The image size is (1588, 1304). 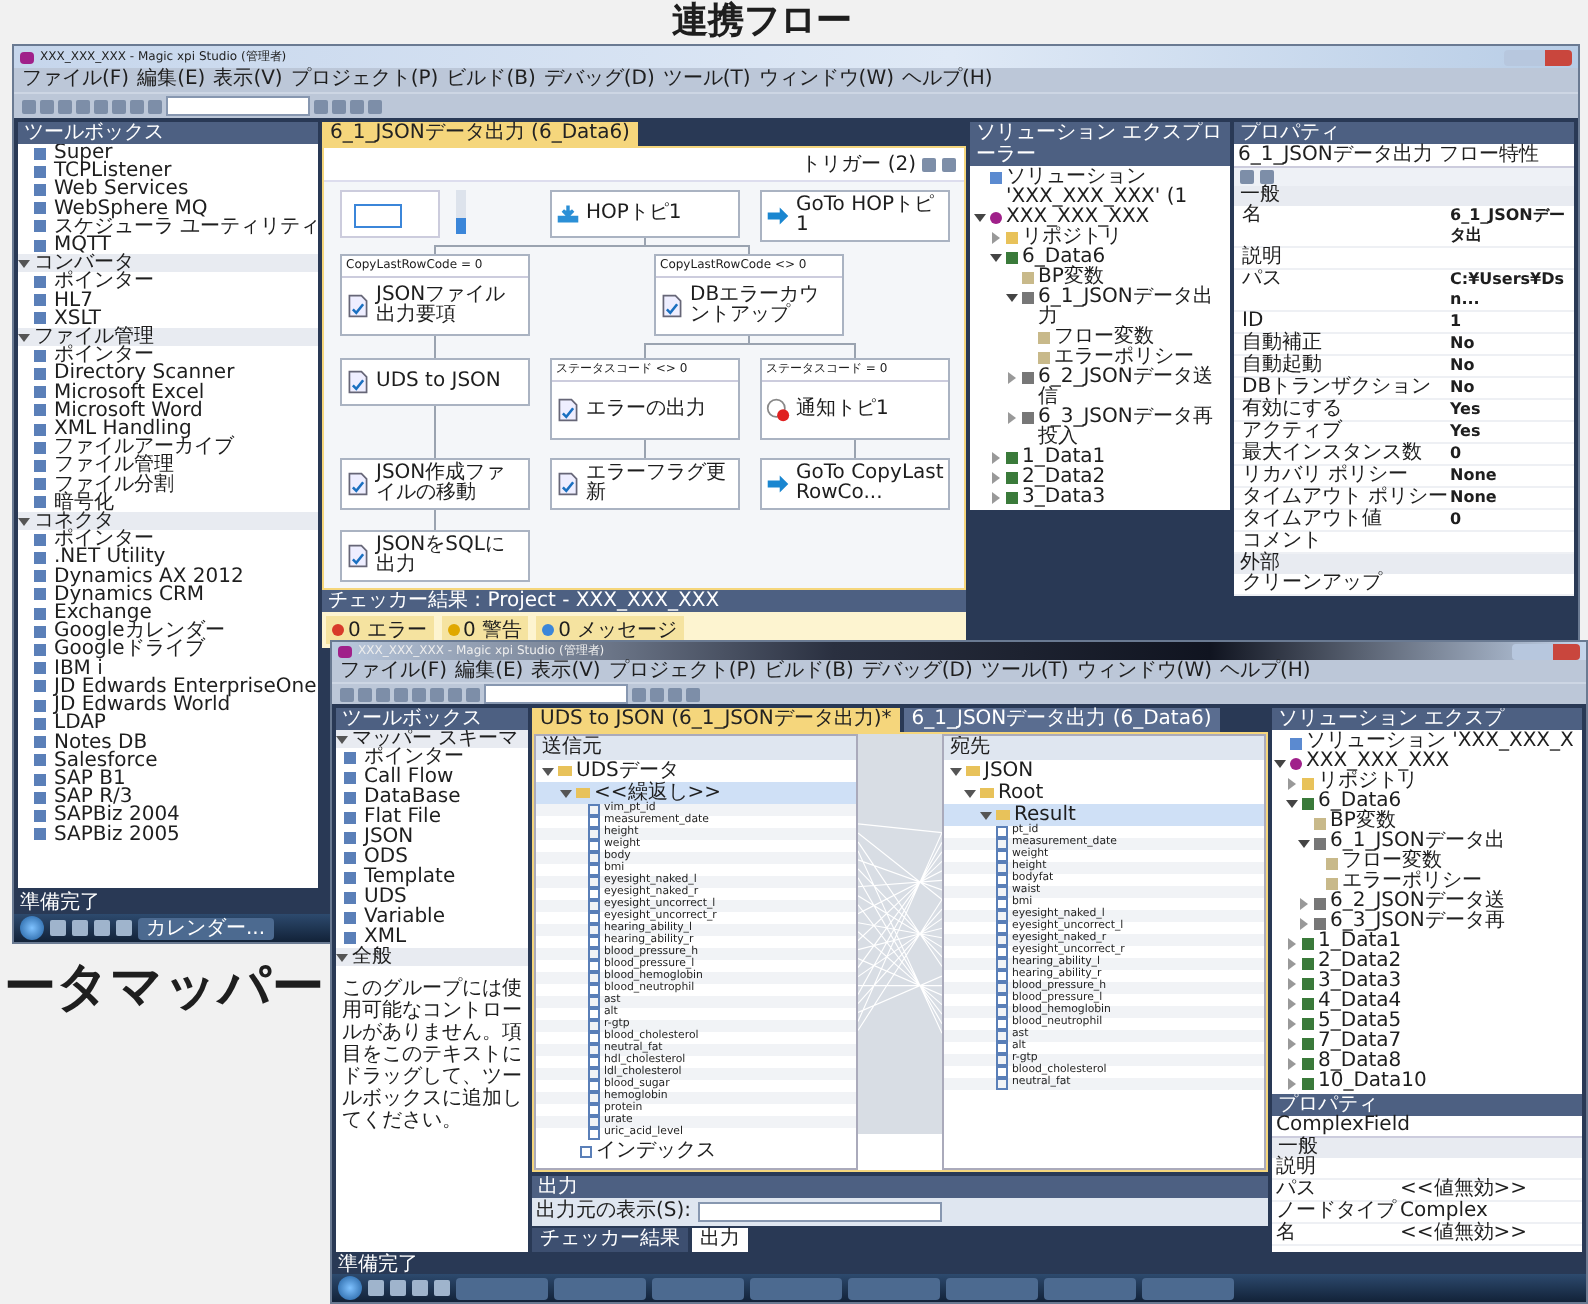 I want to click on toolbox-item: SAP B1, so click(x=90, y=779).